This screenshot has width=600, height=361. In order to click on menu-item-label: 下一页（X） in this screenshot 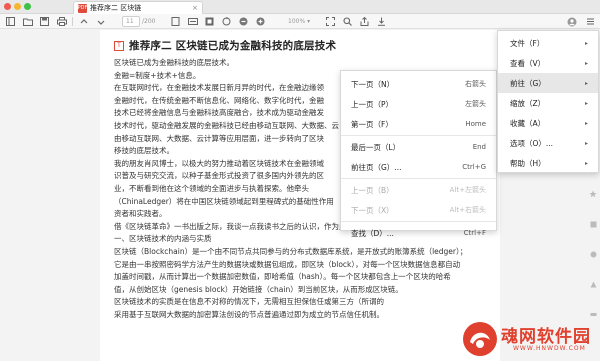, I will do `click(372, 210)`.